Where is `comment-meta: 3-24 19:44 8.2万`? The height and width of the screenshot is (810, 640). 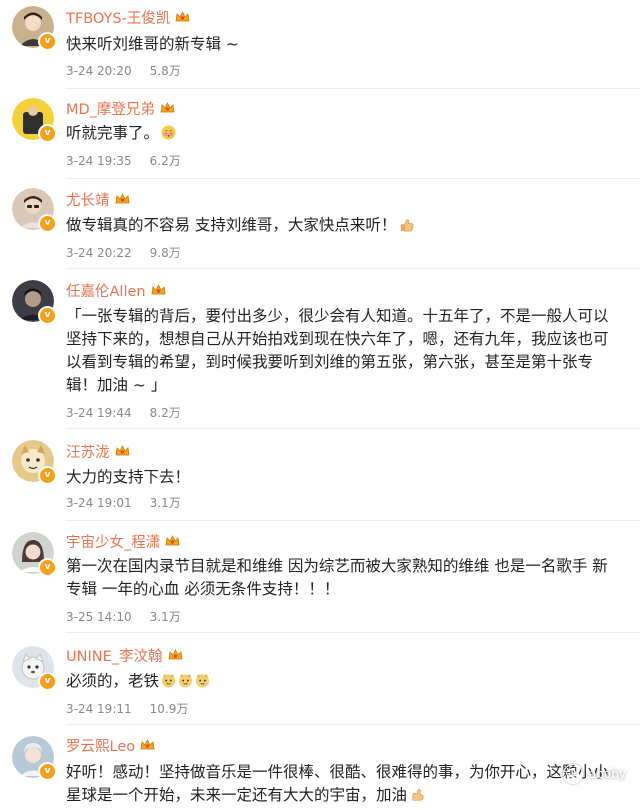 comment-meta: 3-24 19:44 8.2万 is located at coordinates (123, 412).